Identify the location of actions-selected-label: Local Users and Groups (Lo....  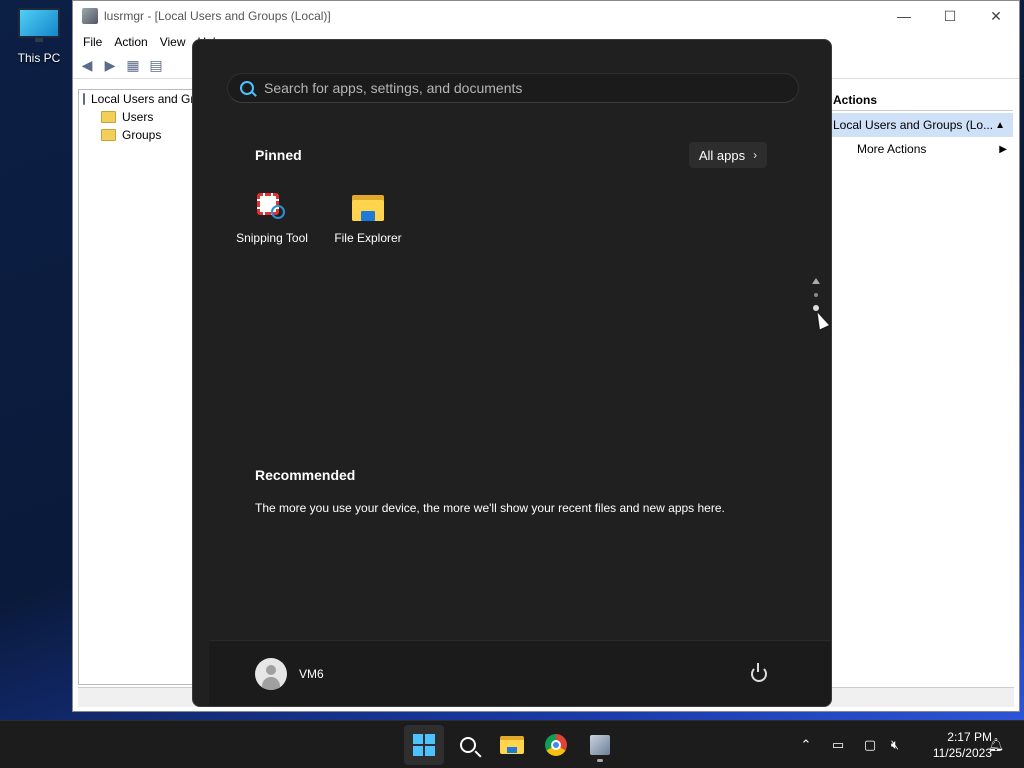
(913, 125).